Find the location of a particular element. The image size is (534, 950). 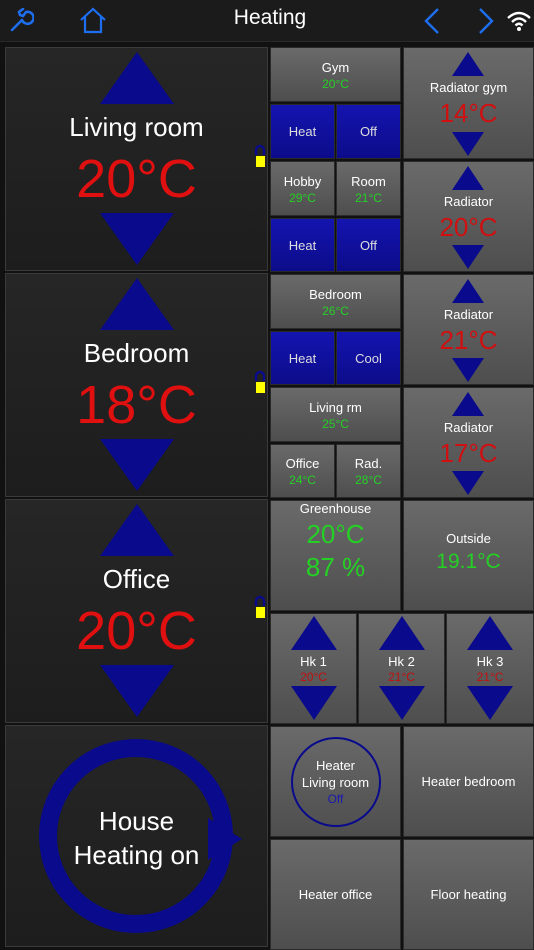

house-label: House is located at coordinates (136, 821).